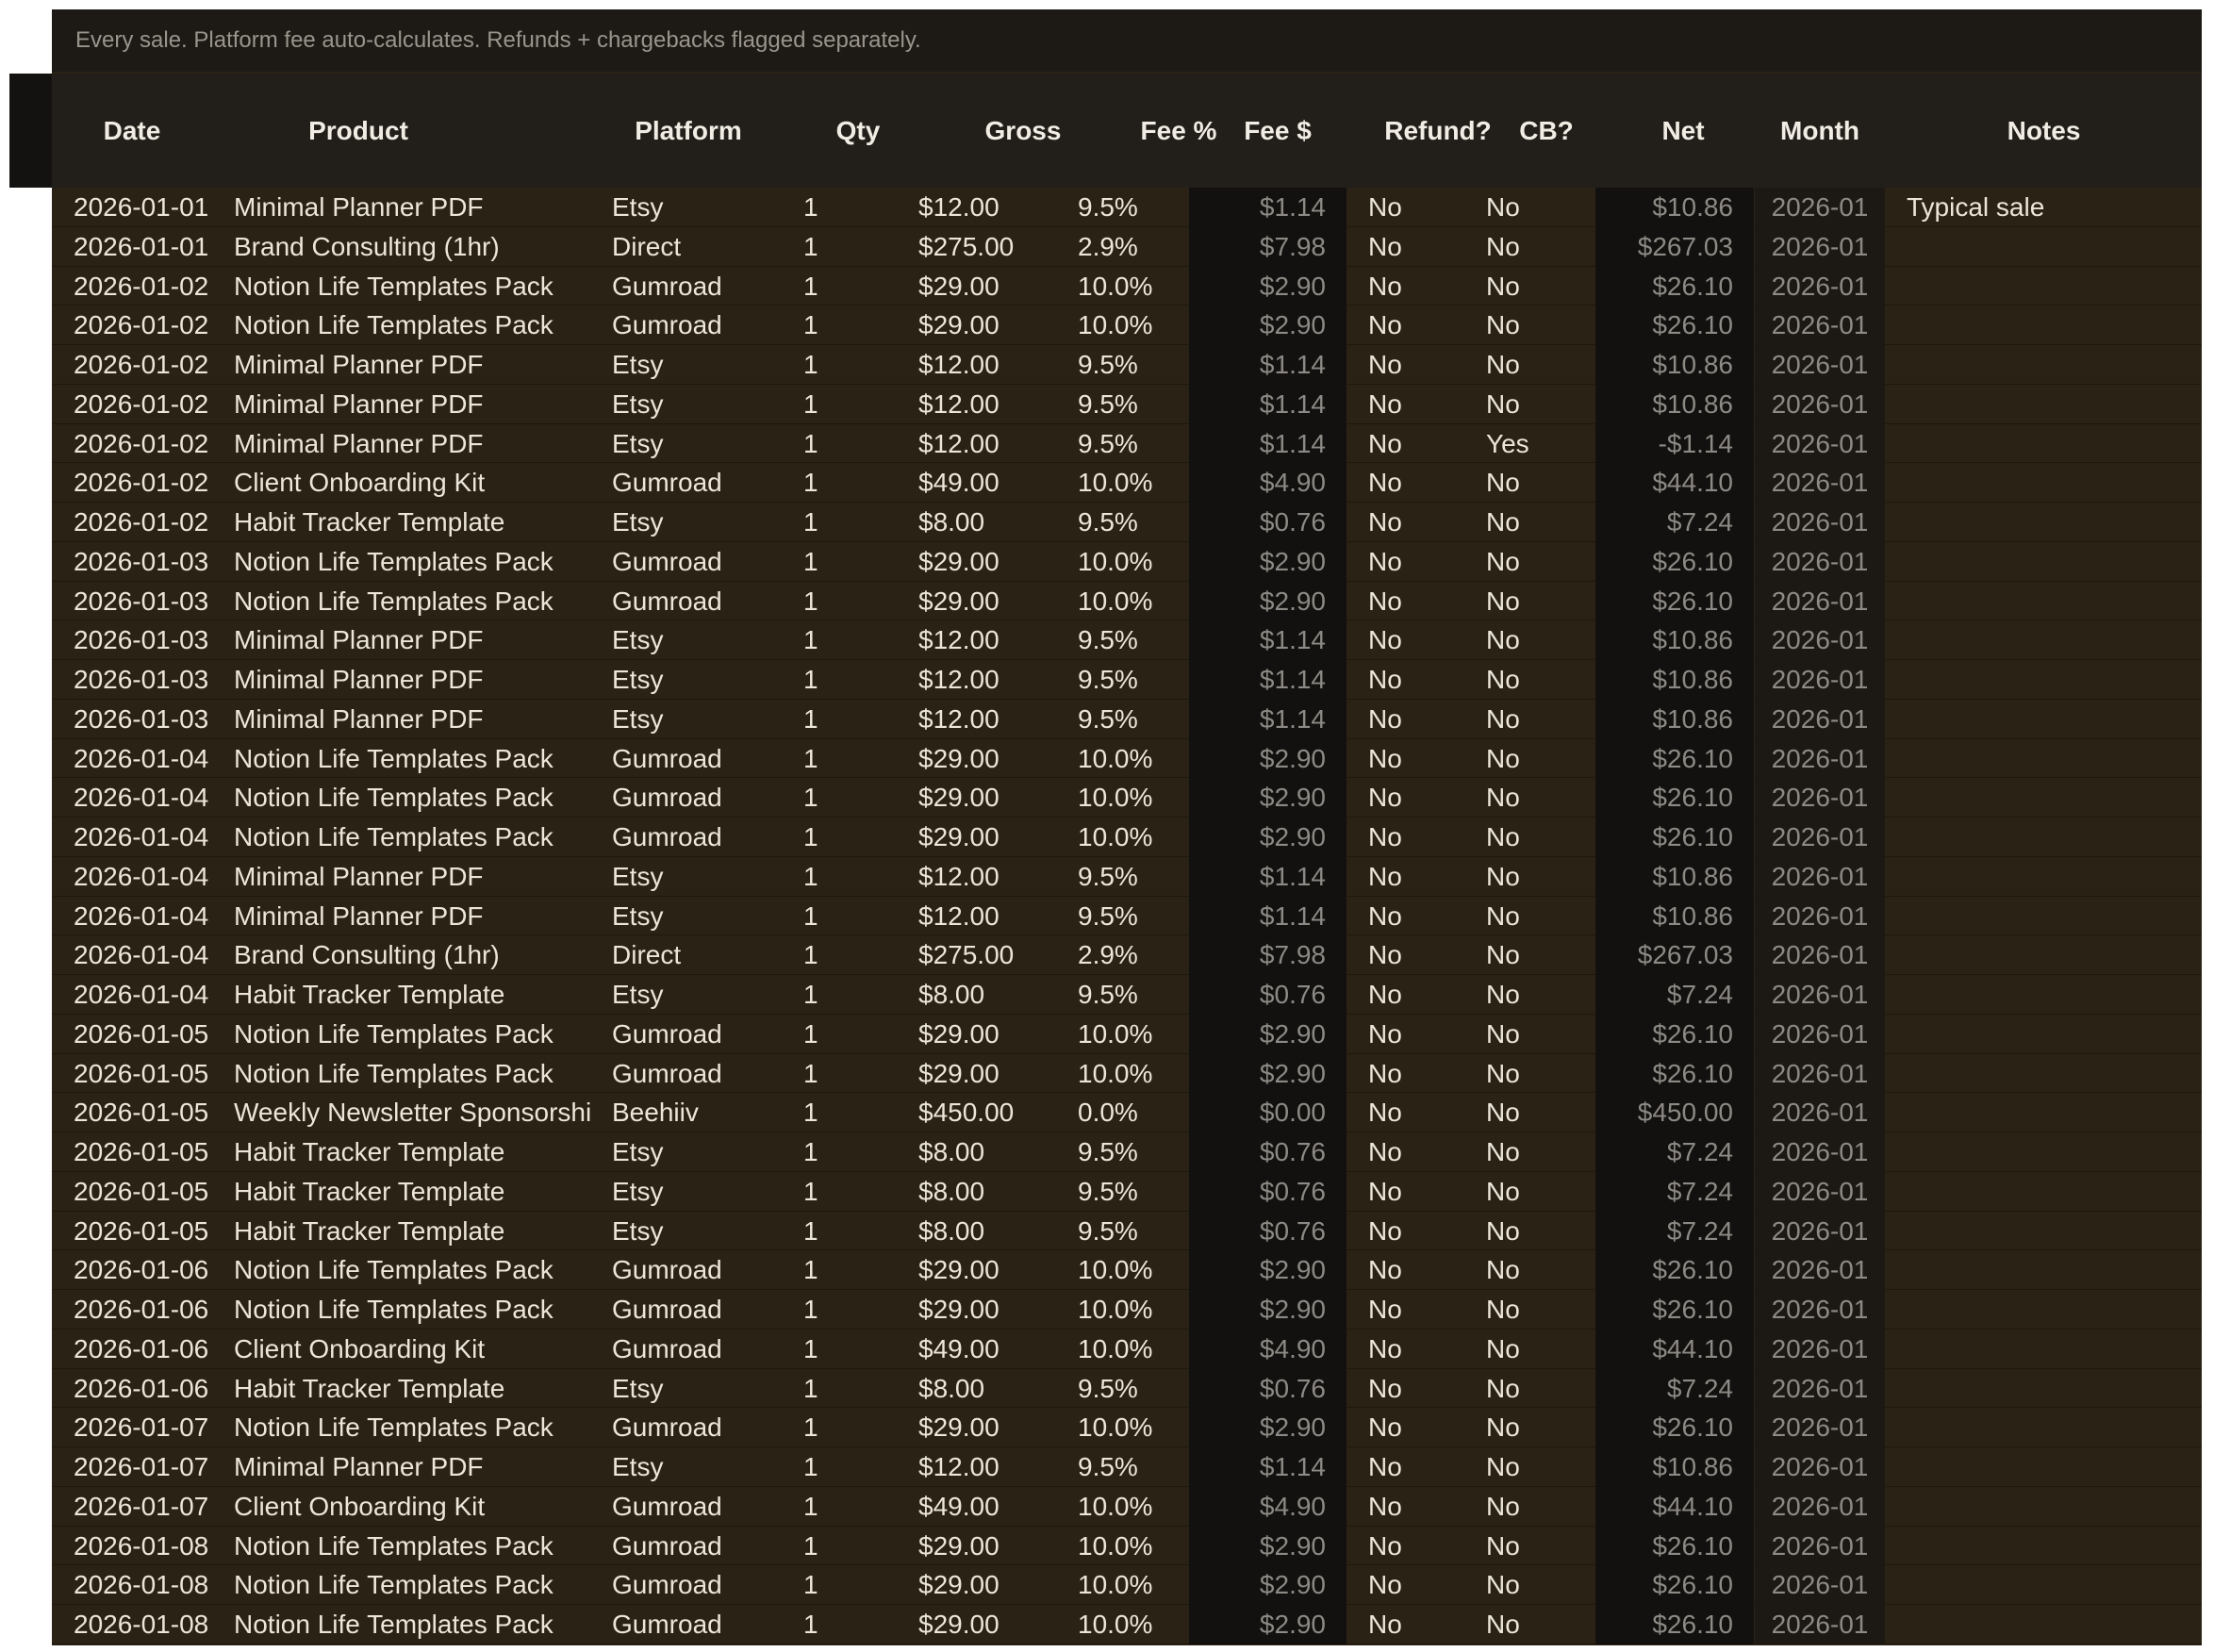 This screenshot has width=2214, height=1652. Describe the element at coordinates (2044, 131) in the screenshot. I see `column-header-notes: Notes` at that location.